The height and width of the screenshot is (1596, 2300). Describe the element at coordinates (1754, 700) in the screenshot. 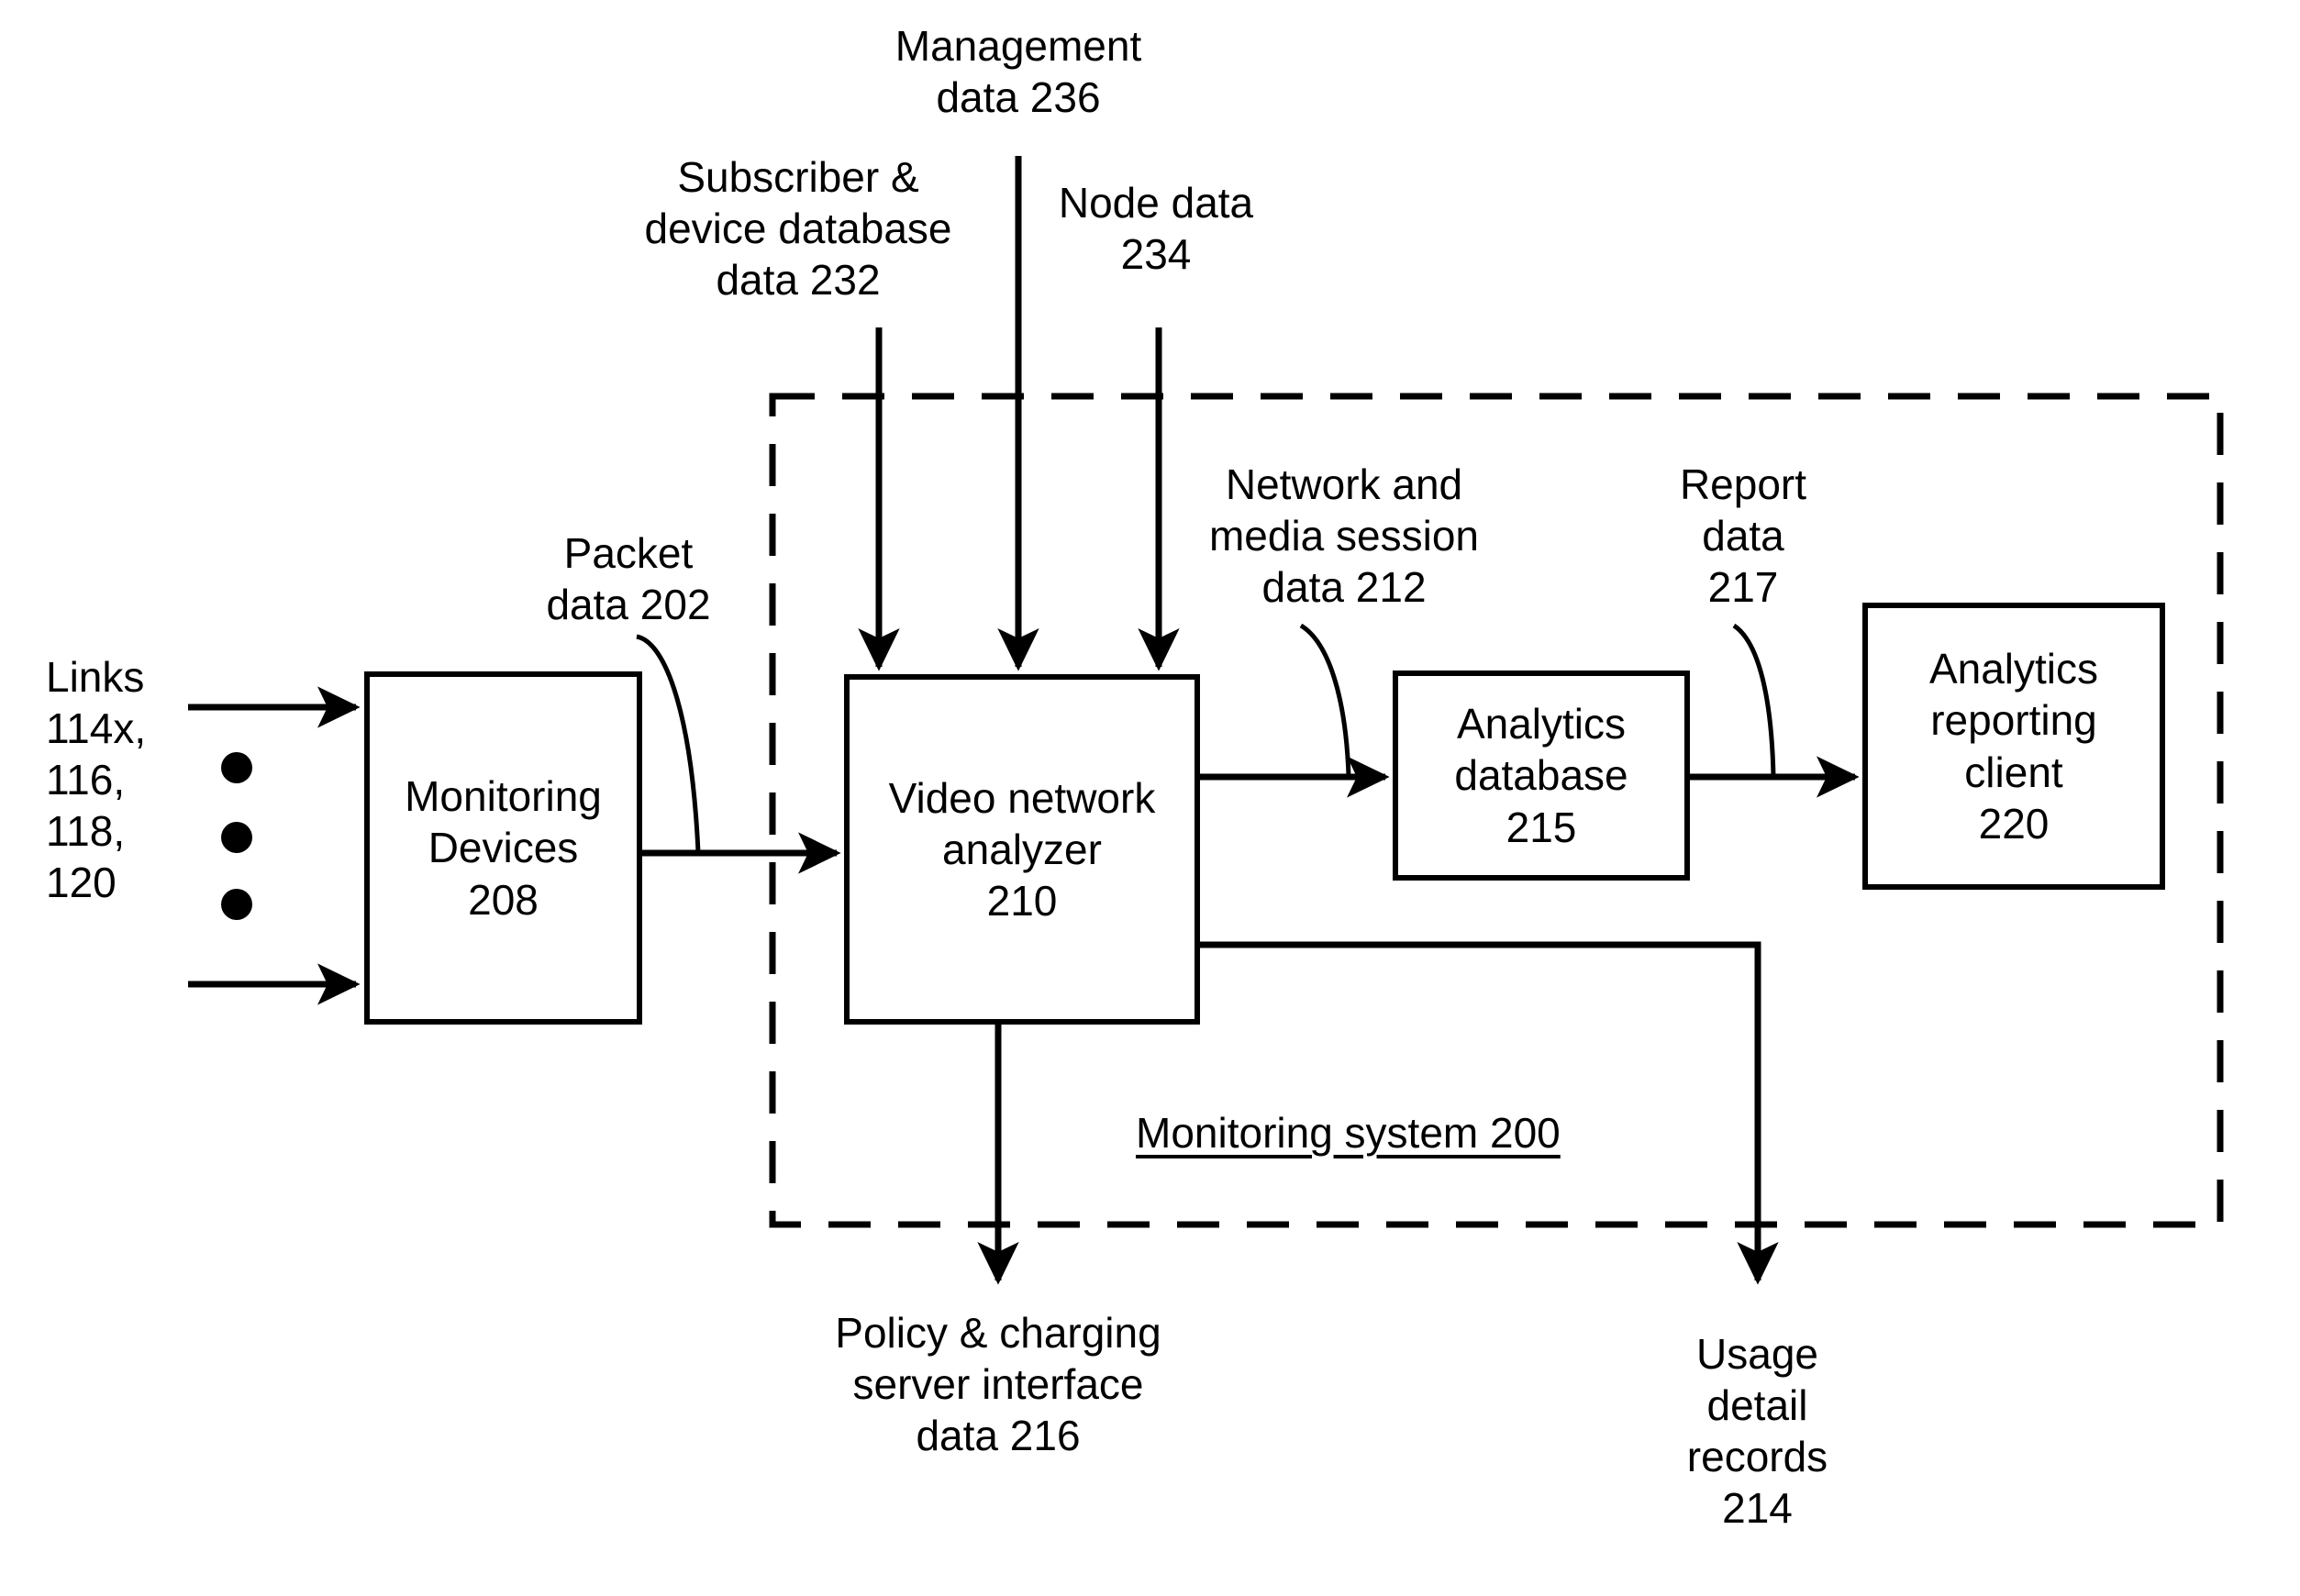

I see `report-data-leader` at that location.